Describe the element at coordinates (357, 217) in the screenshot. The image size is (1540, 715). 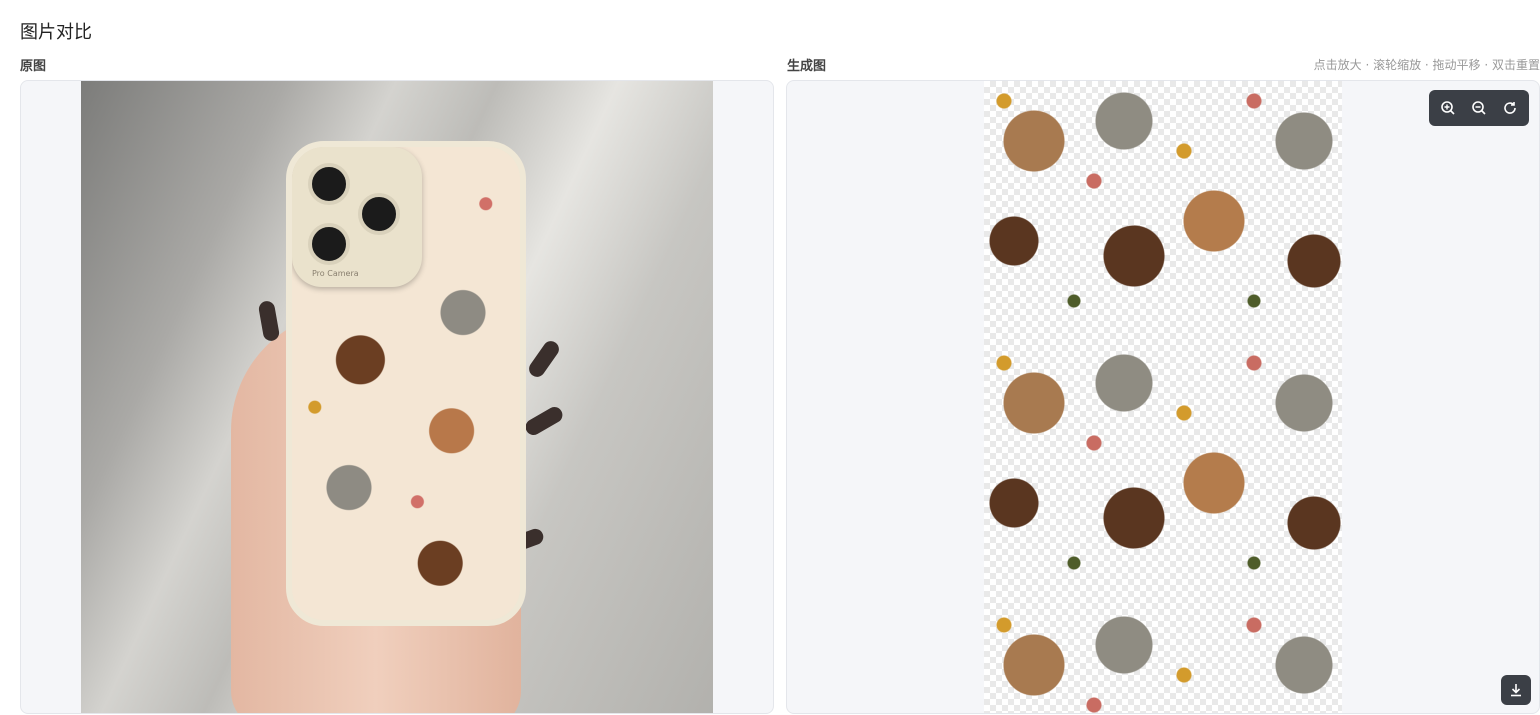
I see `camera-module: Pro Camera` at that location.